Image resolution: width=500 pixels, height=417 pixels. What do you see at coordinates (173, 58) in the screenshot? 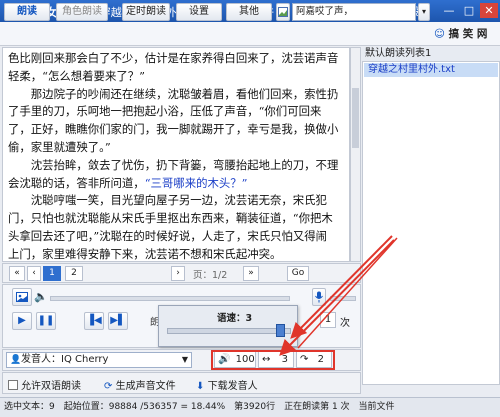
I see `text-line: 色比刚回来那会白了不少，估计是在家养得白回来了，沈芸诺声音` at bounding box center [173, 58].